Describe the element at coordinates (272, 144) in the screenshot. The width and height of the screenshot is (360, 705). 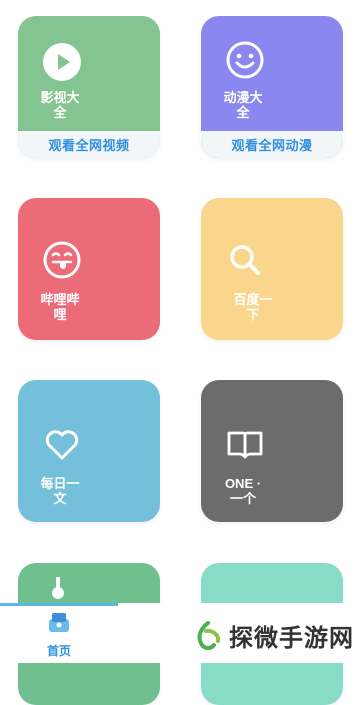
I see `anime-card-subtitle: 观看全网动漫` at that location.